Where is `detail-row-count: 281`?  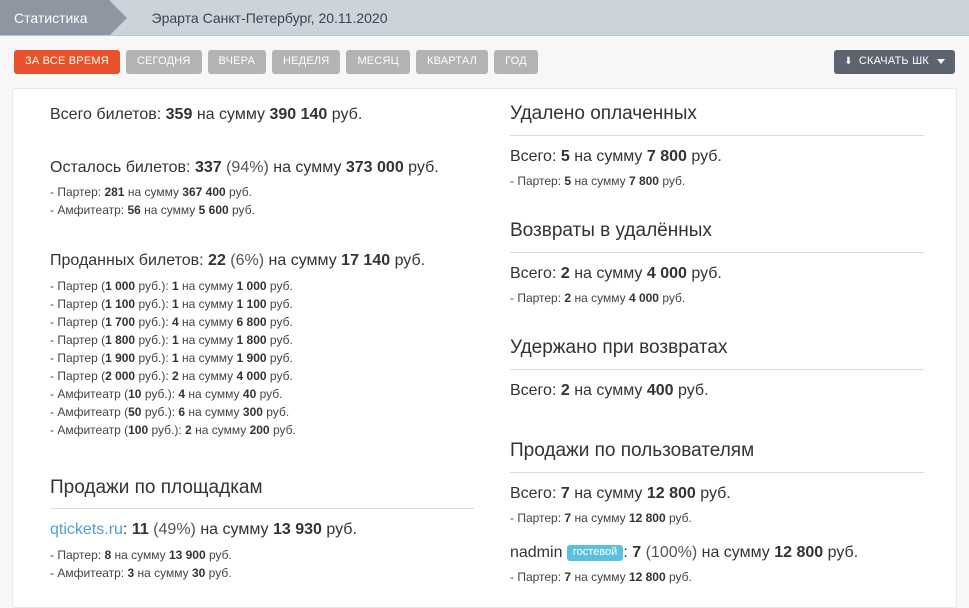
detail-row-count: 281 is located at coordinates (114, 192).